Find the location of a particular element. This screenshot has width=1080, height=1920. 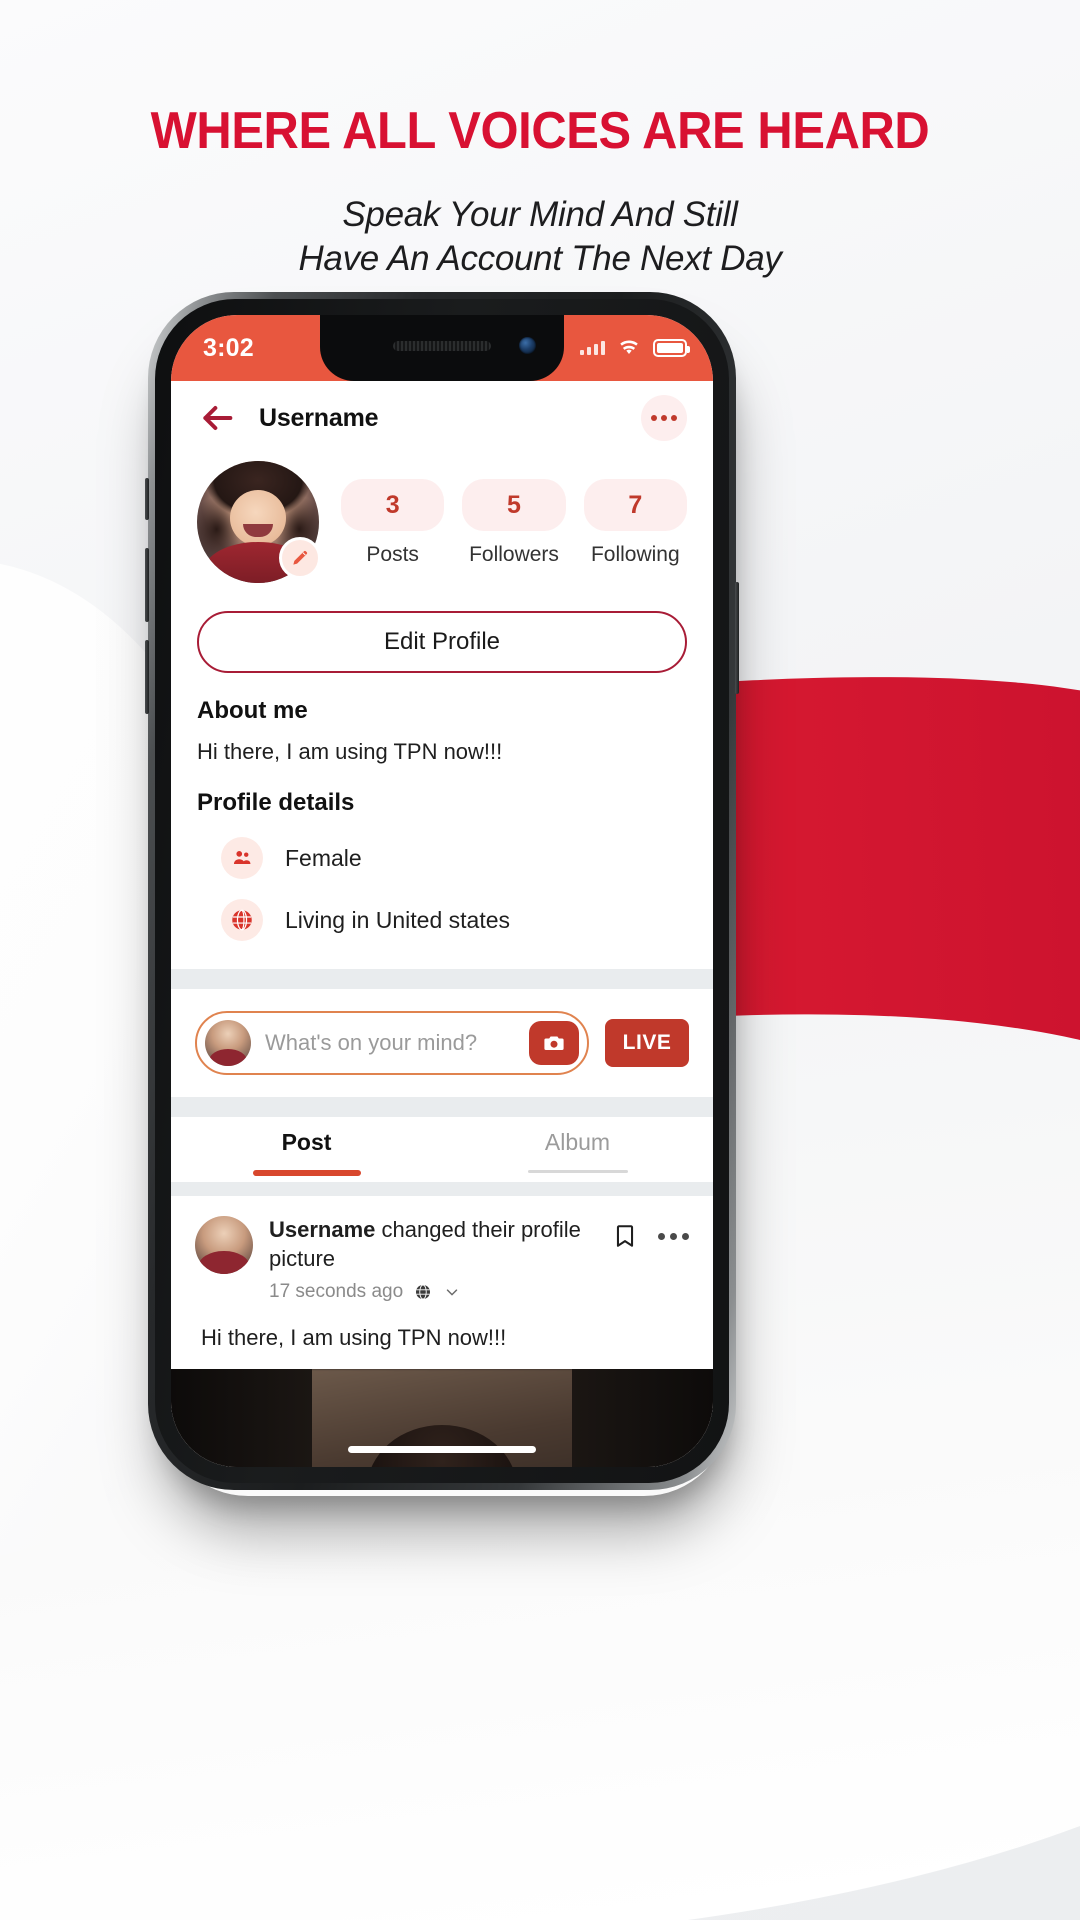

tab-album-label: Album is located at coordinates (577, 1142).